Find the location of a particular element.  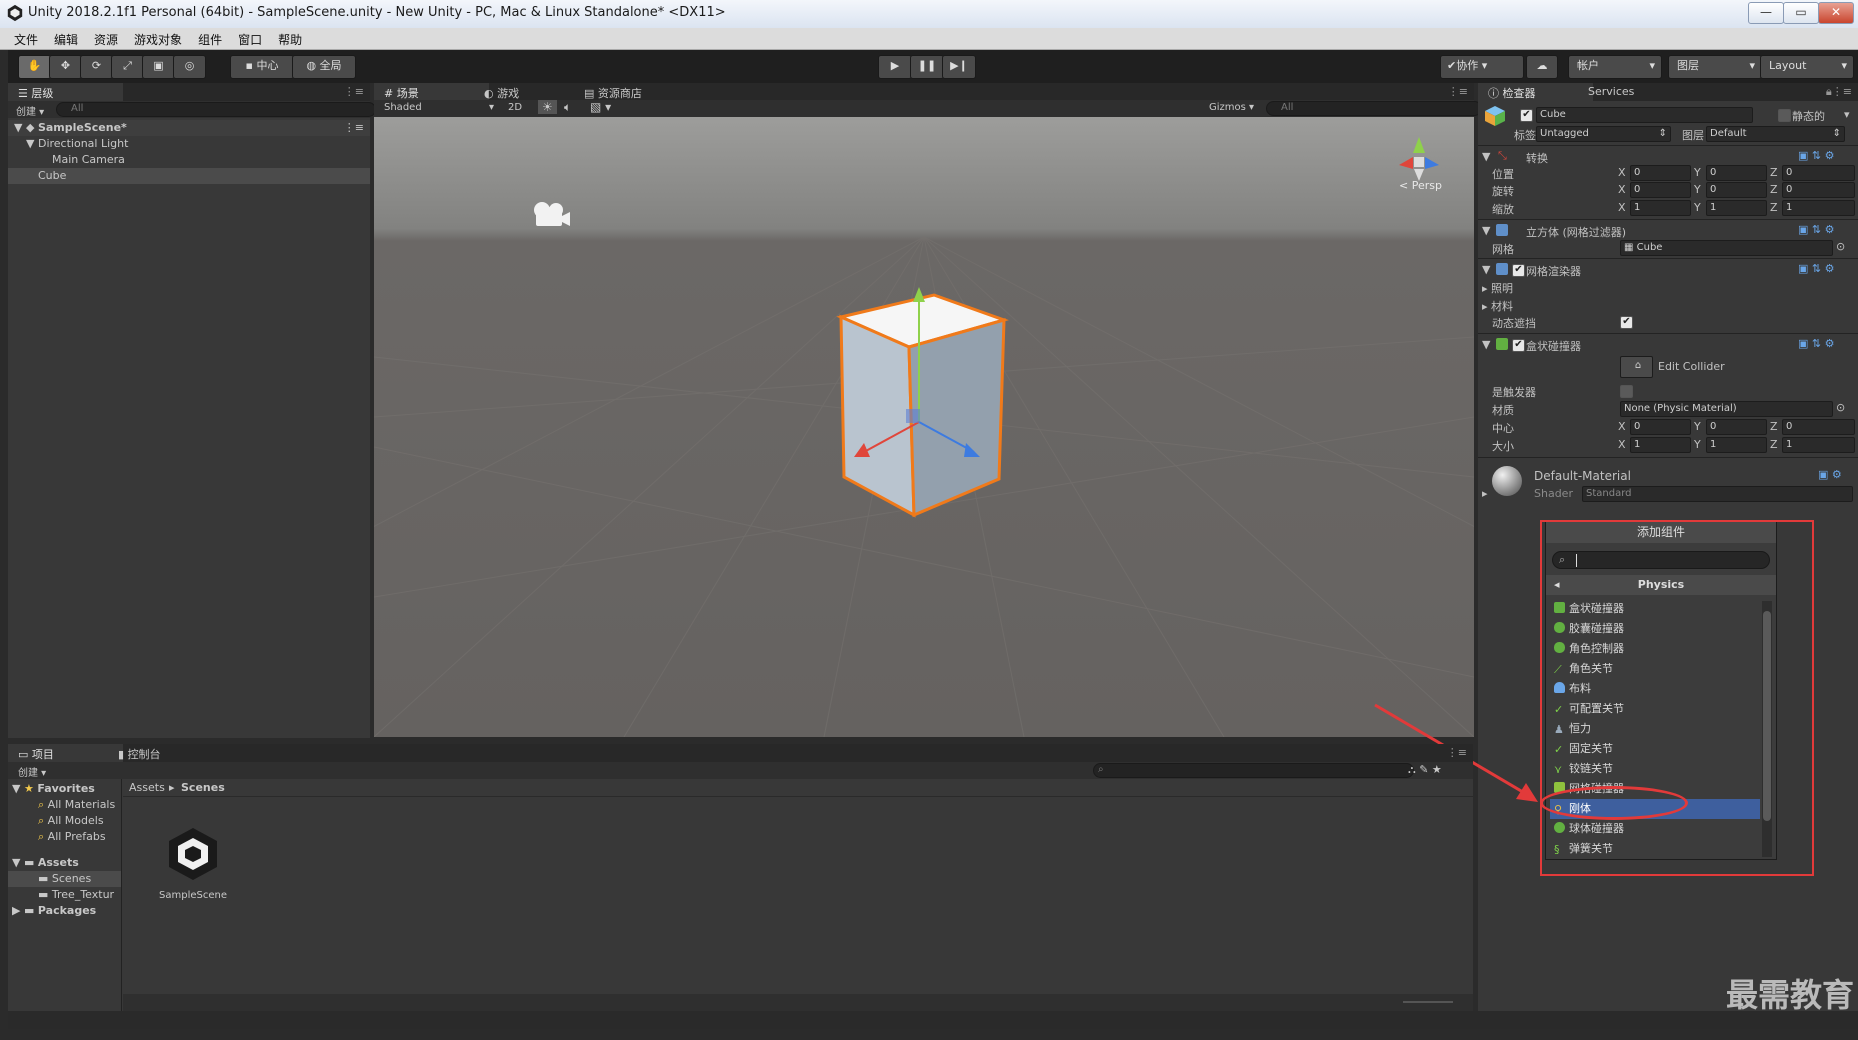

position-y-field: 0 is located at coordinates (1736, 173).